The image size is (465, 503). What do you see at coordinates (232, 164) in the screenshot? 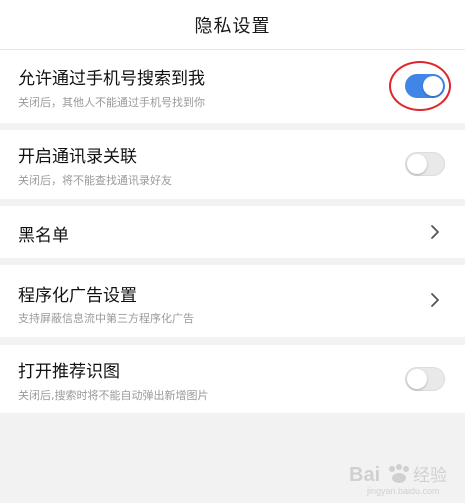
I see `setting-row-contacts-link: 开启通讯录关联 关闭后，将不能查找通讯录好友` at bounding box center [232, 164].